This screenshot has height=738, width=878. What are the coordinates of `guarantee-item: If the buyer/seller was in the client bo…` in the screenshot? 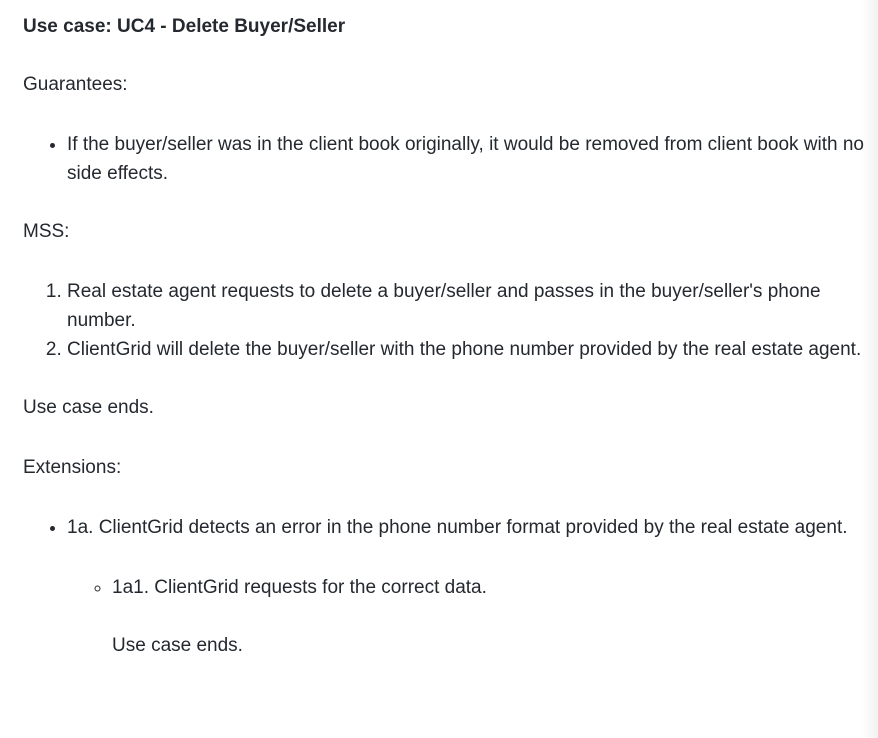 It's located at (470, 159).